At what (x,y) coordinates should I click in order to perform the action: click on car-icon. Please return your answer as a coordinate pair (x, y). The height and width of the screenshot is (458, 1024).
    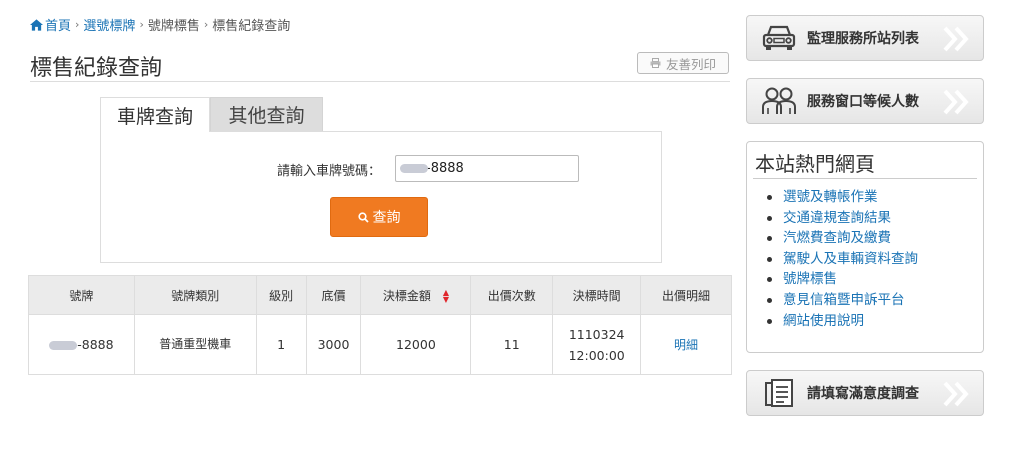
    Looking at the image, I should click on (779, 38).